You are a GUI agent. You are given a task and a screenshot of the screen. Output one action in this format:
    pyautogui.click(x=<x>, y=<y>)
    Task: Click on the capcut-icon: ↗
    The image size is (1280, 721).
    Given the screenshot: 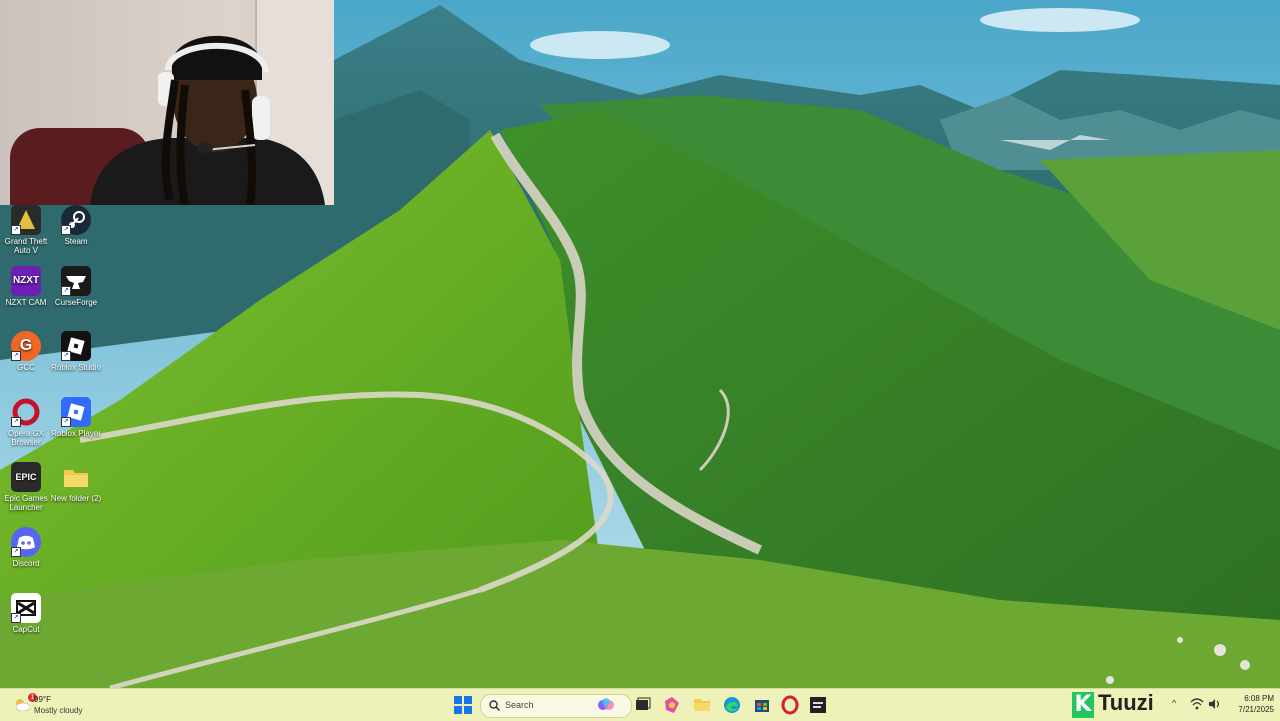 What is the action you would take?
    pyautogui.click(x=26, y=608)
    